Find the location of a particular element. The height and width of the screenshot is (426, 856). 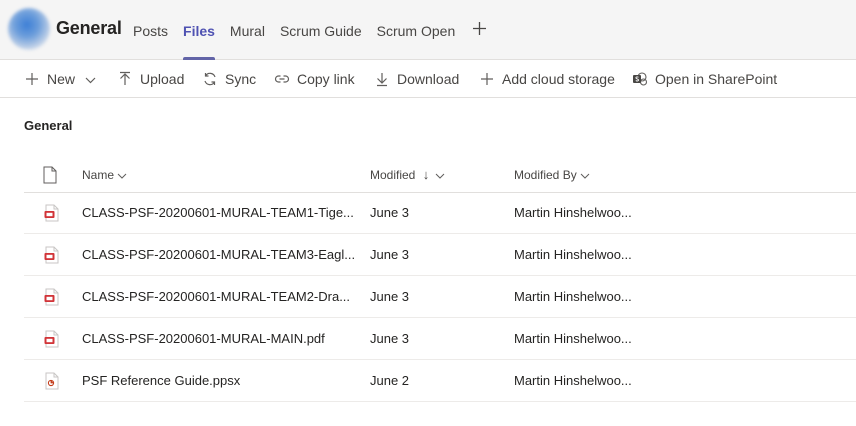

files-table-header: Name Modified ↓ Modified By is located at coordinates (440, 175).